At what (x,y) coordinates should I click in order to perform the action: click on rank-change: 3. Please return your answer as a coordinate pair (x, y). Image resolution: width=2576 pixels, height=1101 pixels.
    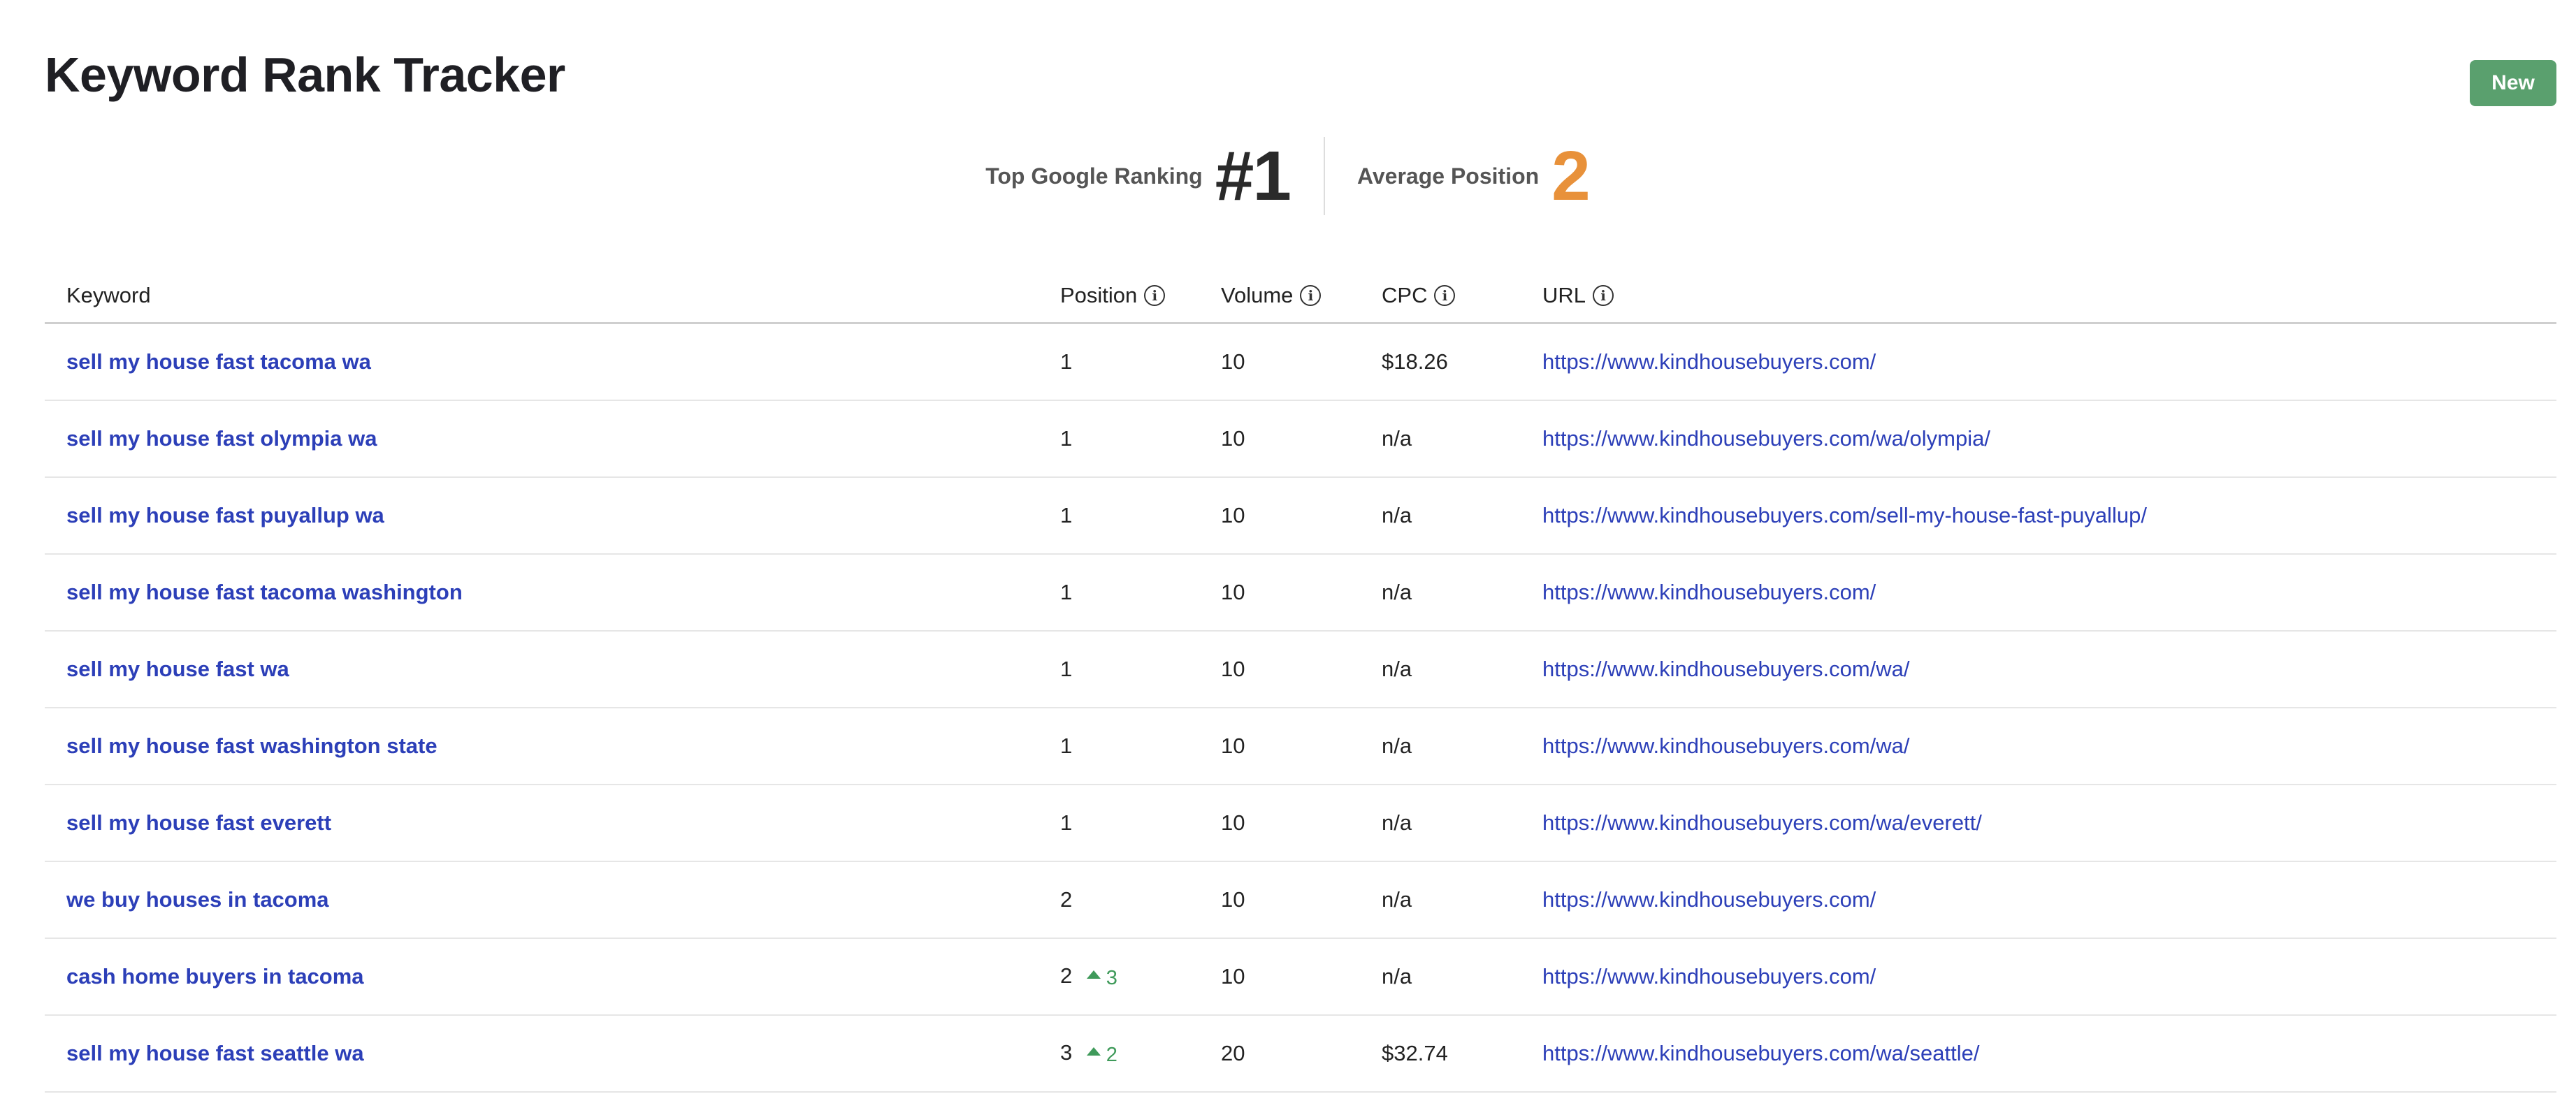
    Looking at the image, I should click on (1101, 978).